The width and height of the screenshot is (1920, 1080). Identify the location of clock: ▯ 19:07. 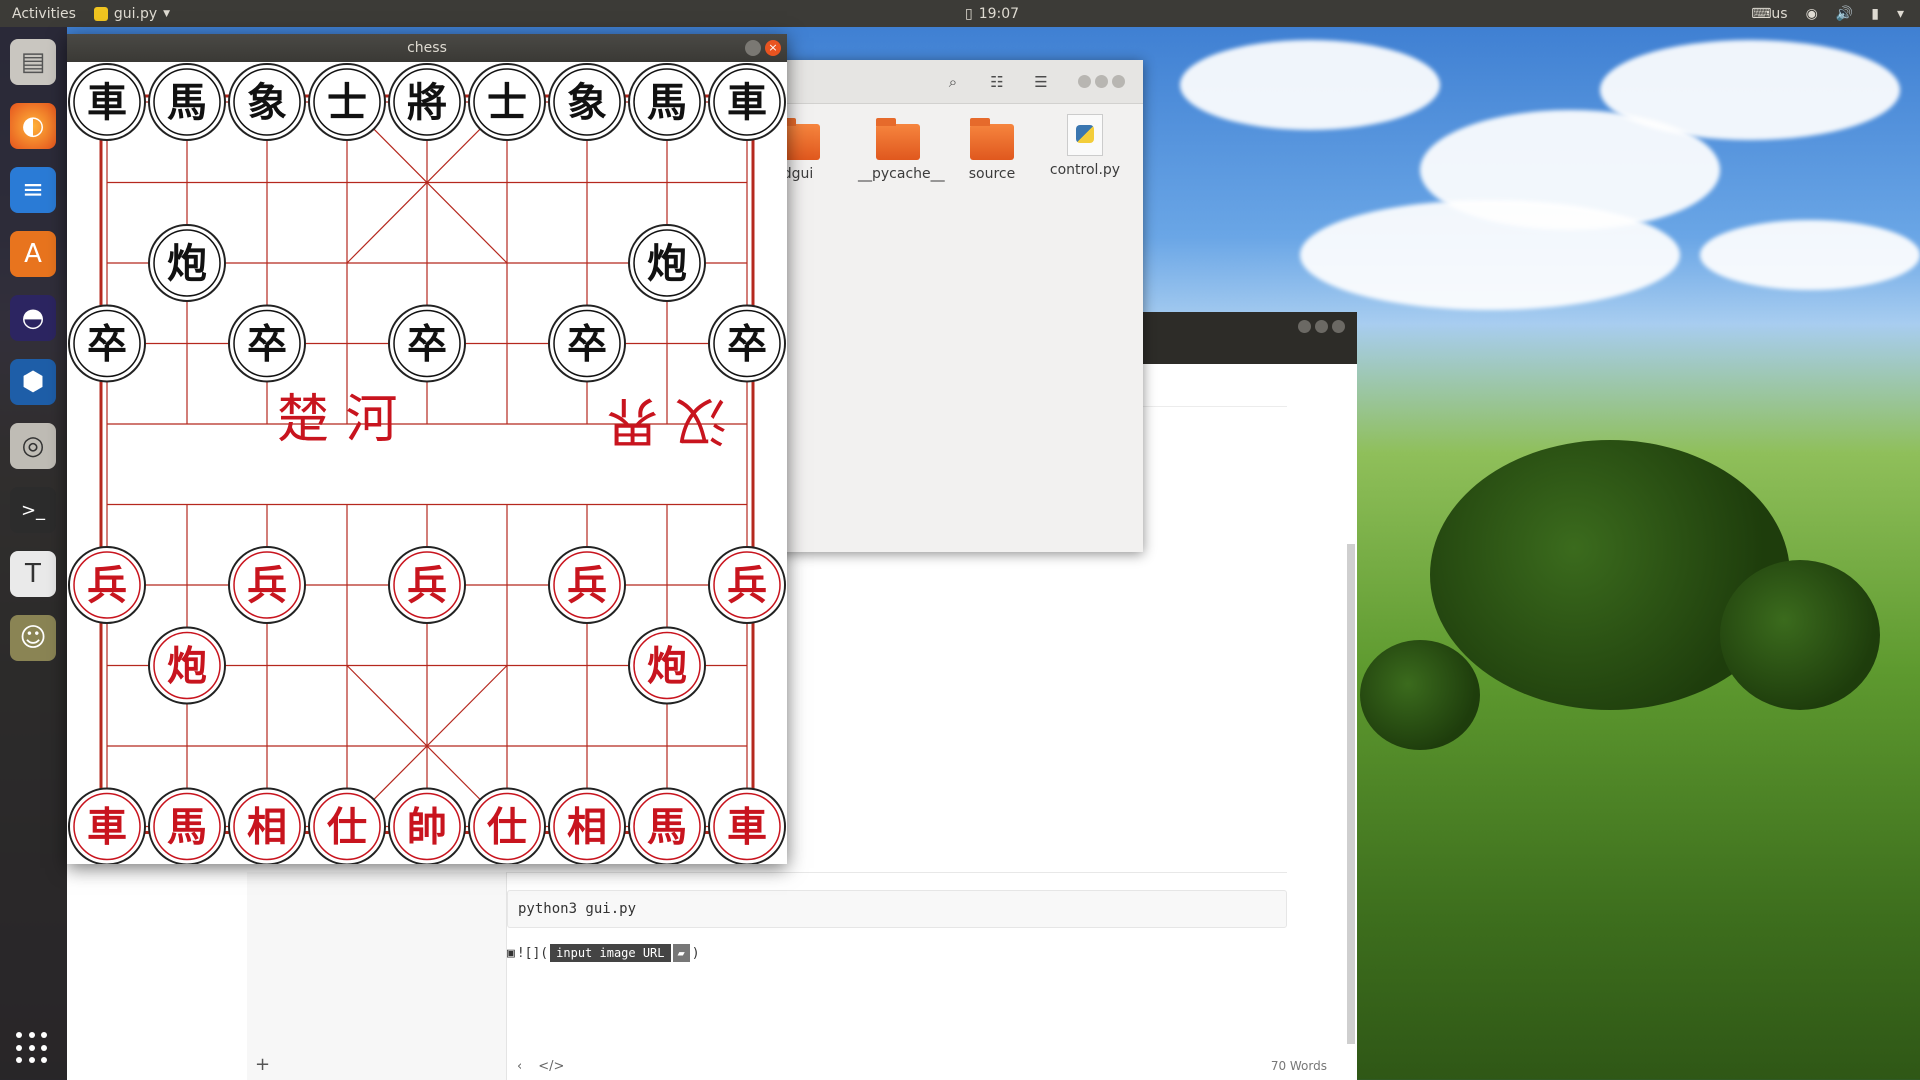
(992, 14).